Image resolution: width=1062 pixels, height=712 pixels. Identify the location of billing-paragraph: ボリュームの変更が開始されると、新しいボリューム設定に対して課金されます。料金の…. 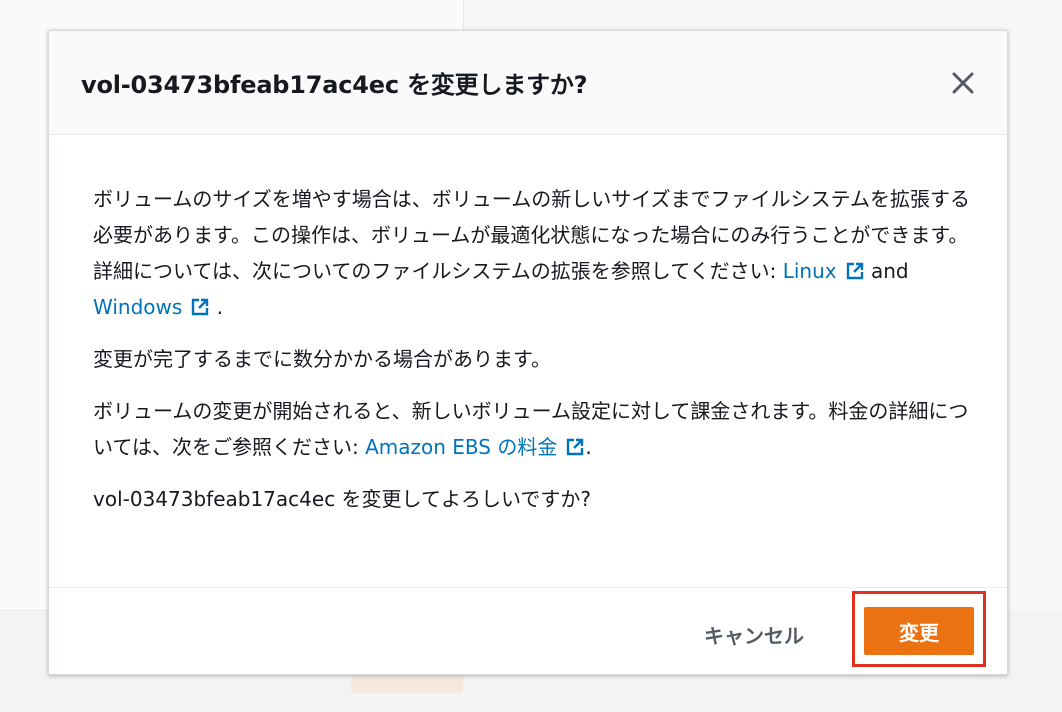
(533, 429).